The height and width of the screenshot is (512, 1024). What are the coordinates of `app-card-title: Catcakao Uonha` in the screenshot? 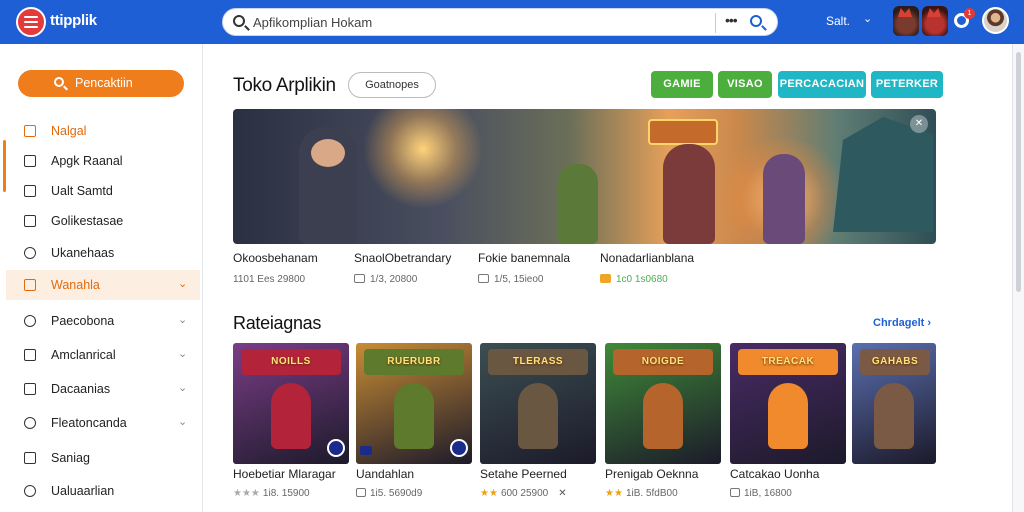 It's located at (774, 474).